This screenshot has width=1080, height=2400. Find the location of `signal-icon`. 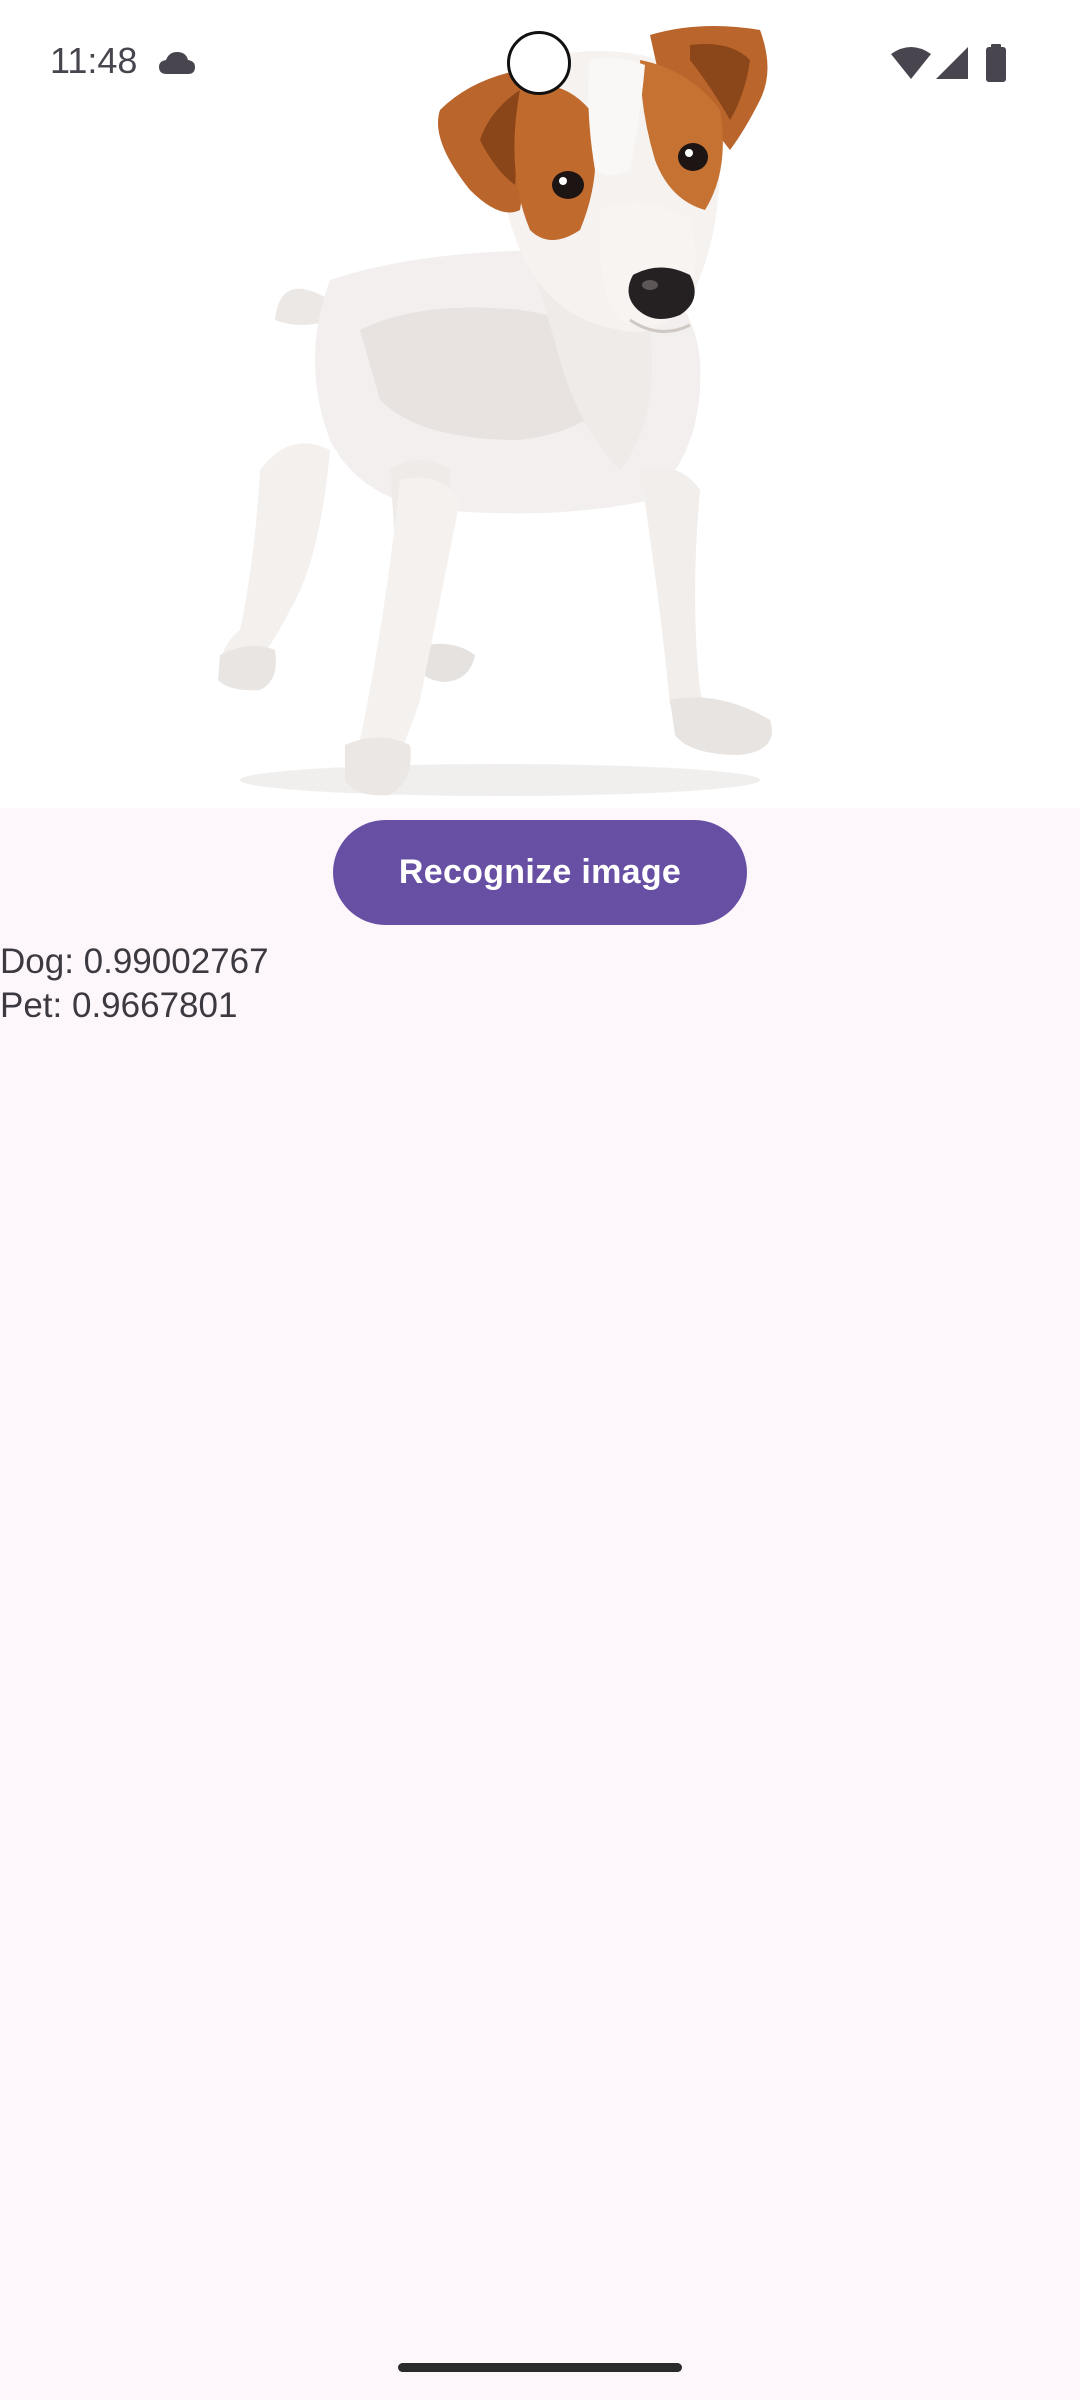

signal-icon is located at coordinates (952, 63).